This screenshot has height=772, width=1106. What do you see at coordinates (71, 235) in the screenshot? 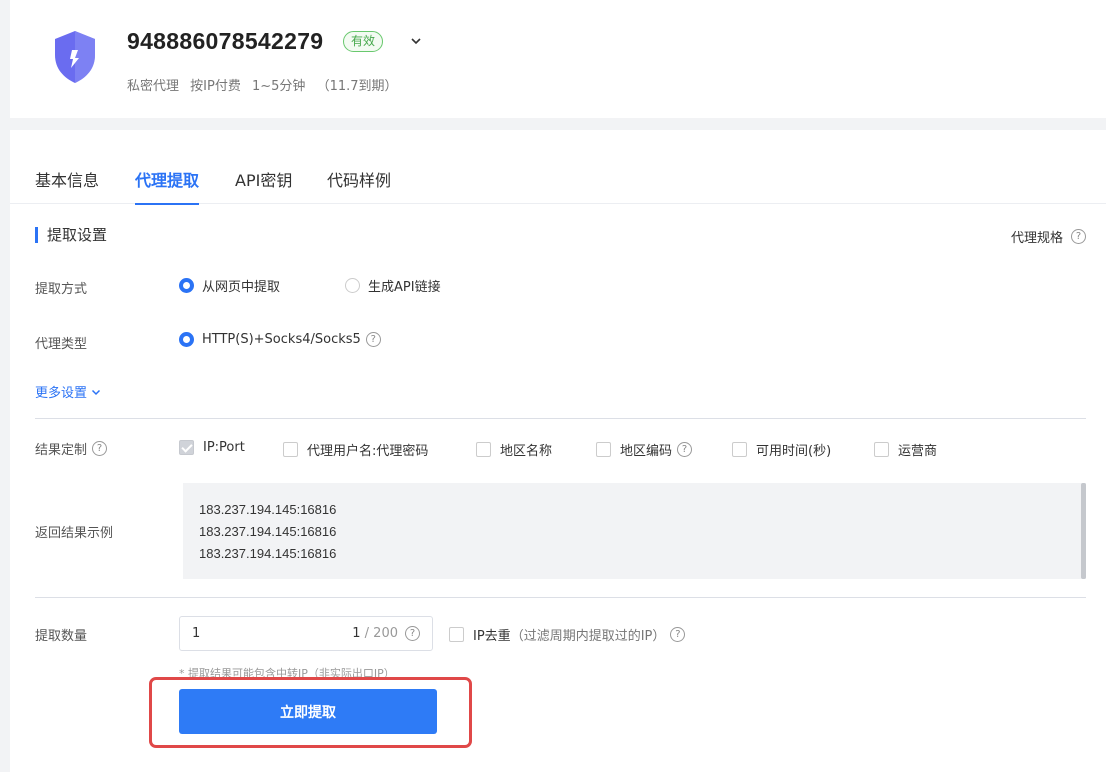
I see `section-title: 提取设置` at bounding box center [71, 235].